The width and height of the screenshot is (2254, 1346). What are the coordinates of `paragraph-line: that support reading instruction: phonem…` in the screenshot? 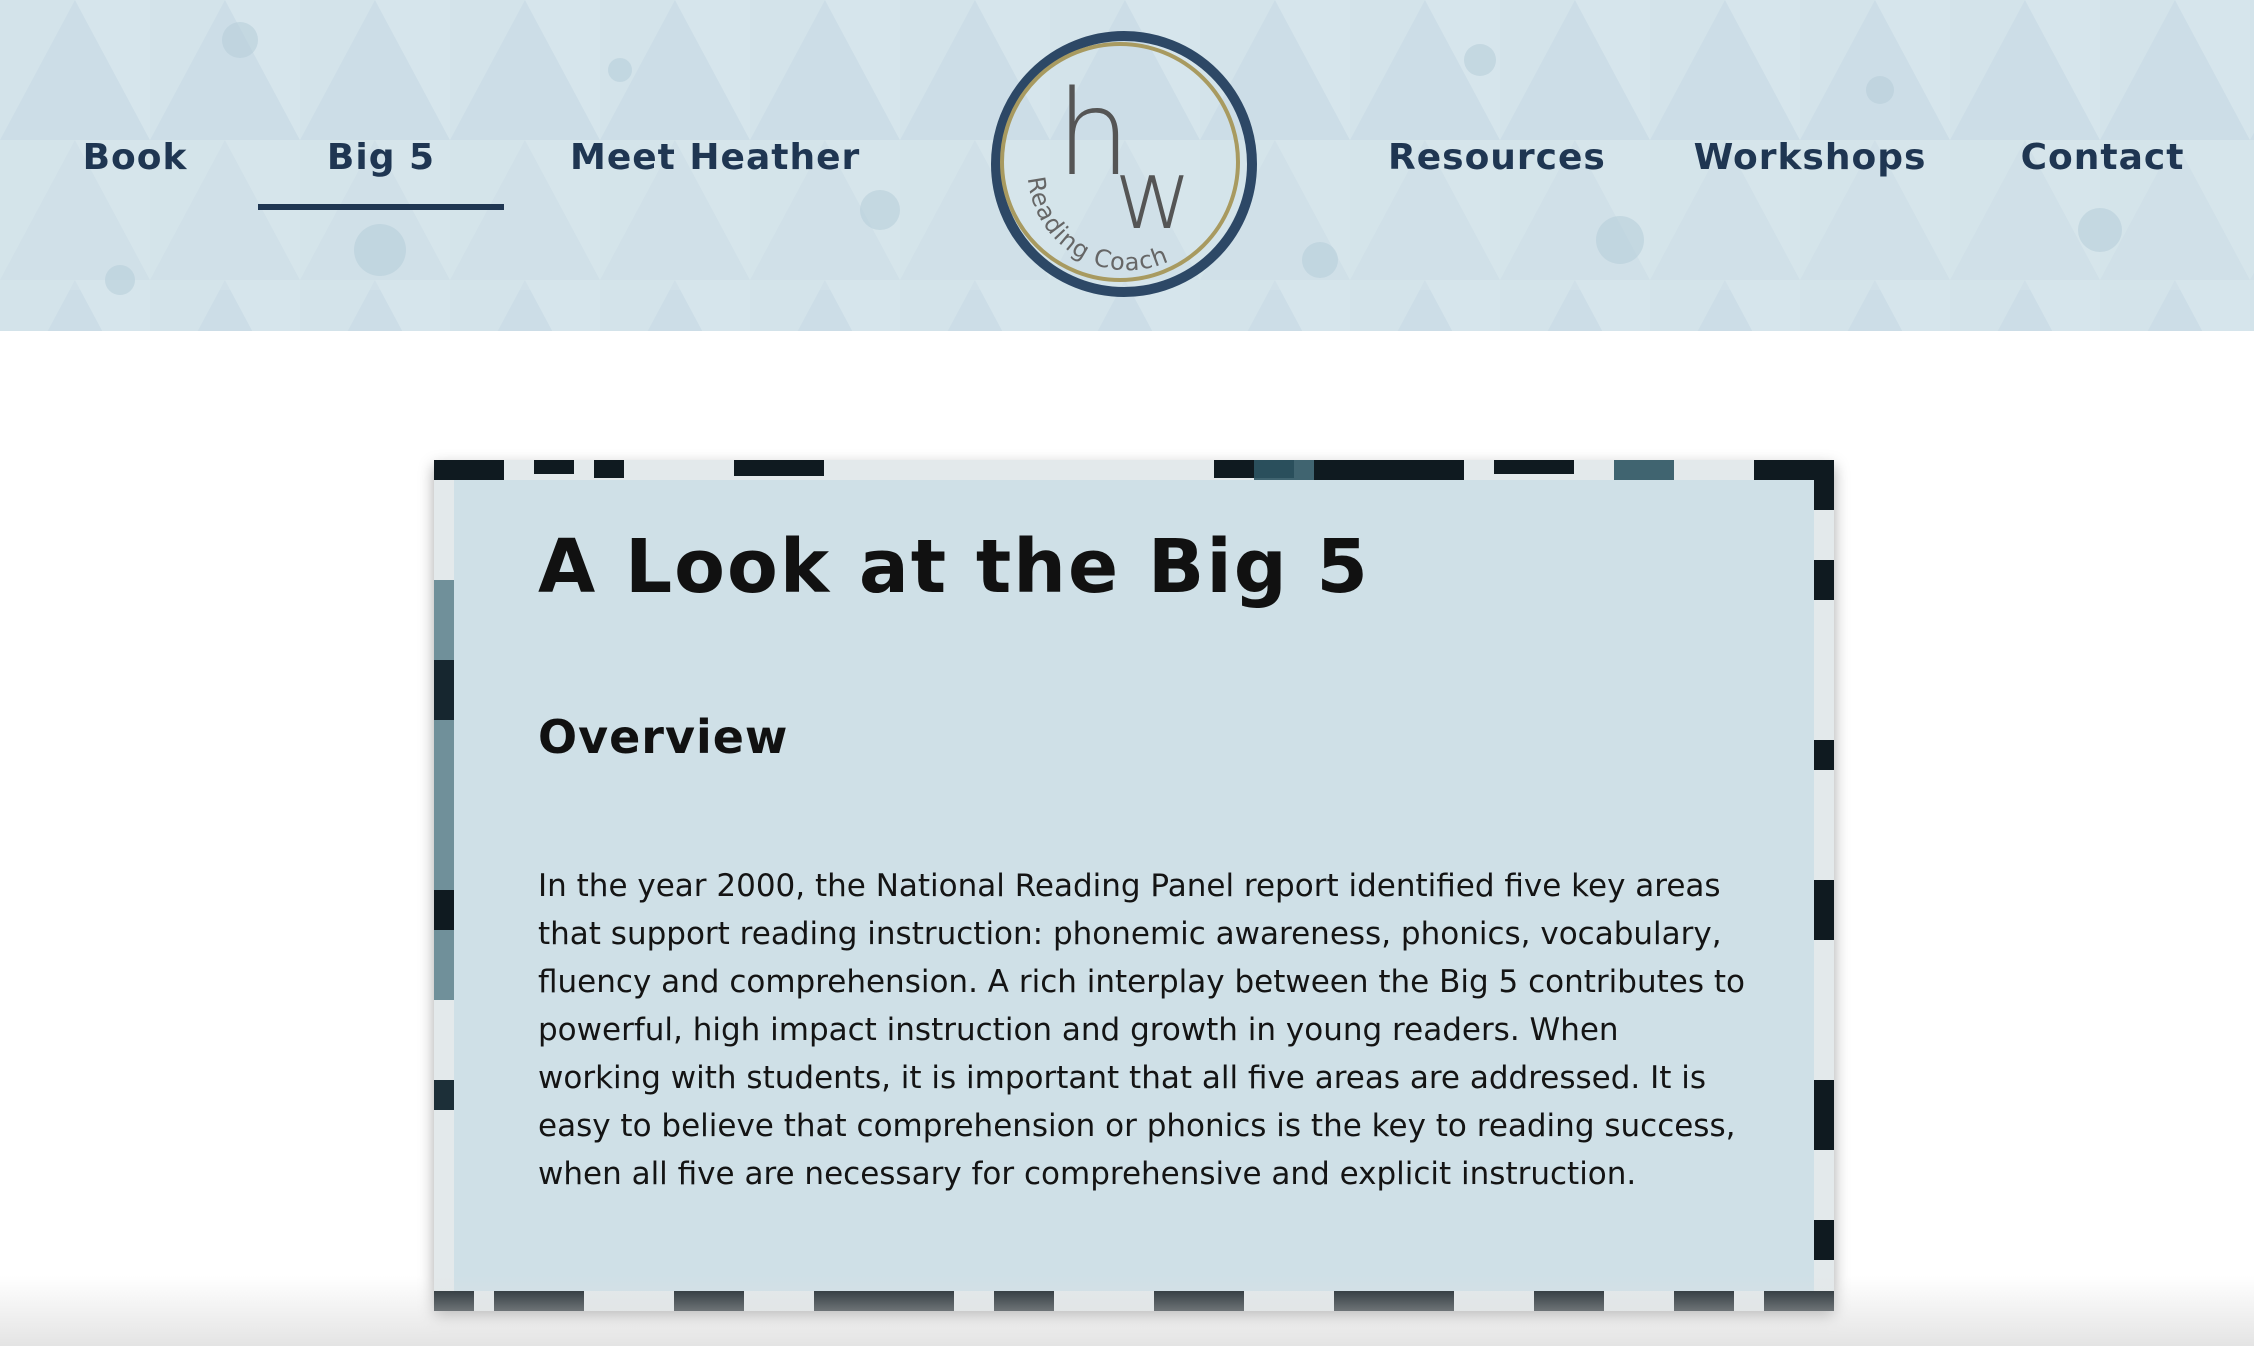 It's located at (1130, 934).